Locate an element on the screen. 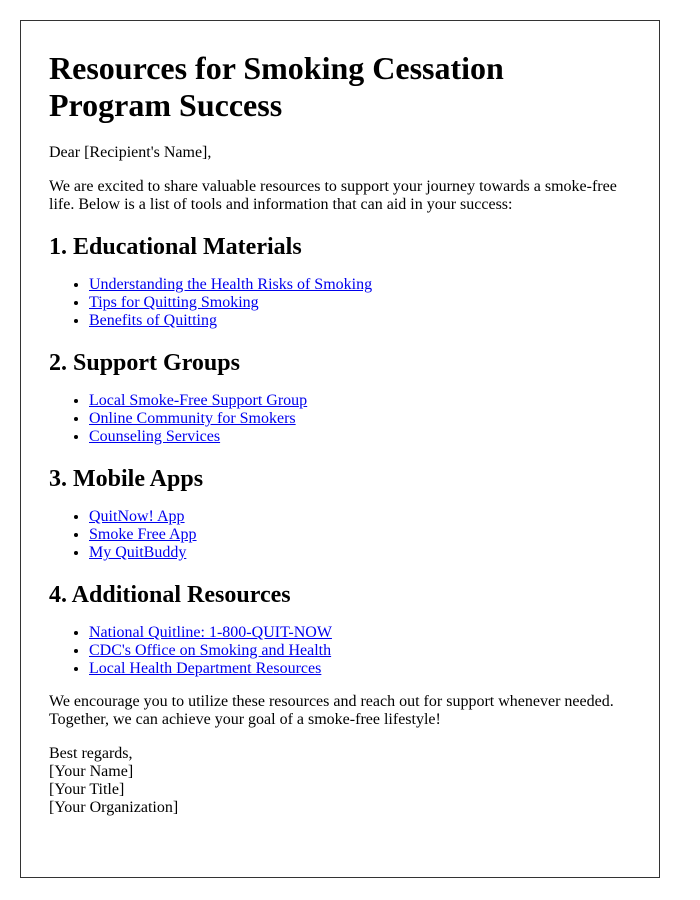  list-item: Tips for Quitting Smoking is located at coordinates (360, 303).